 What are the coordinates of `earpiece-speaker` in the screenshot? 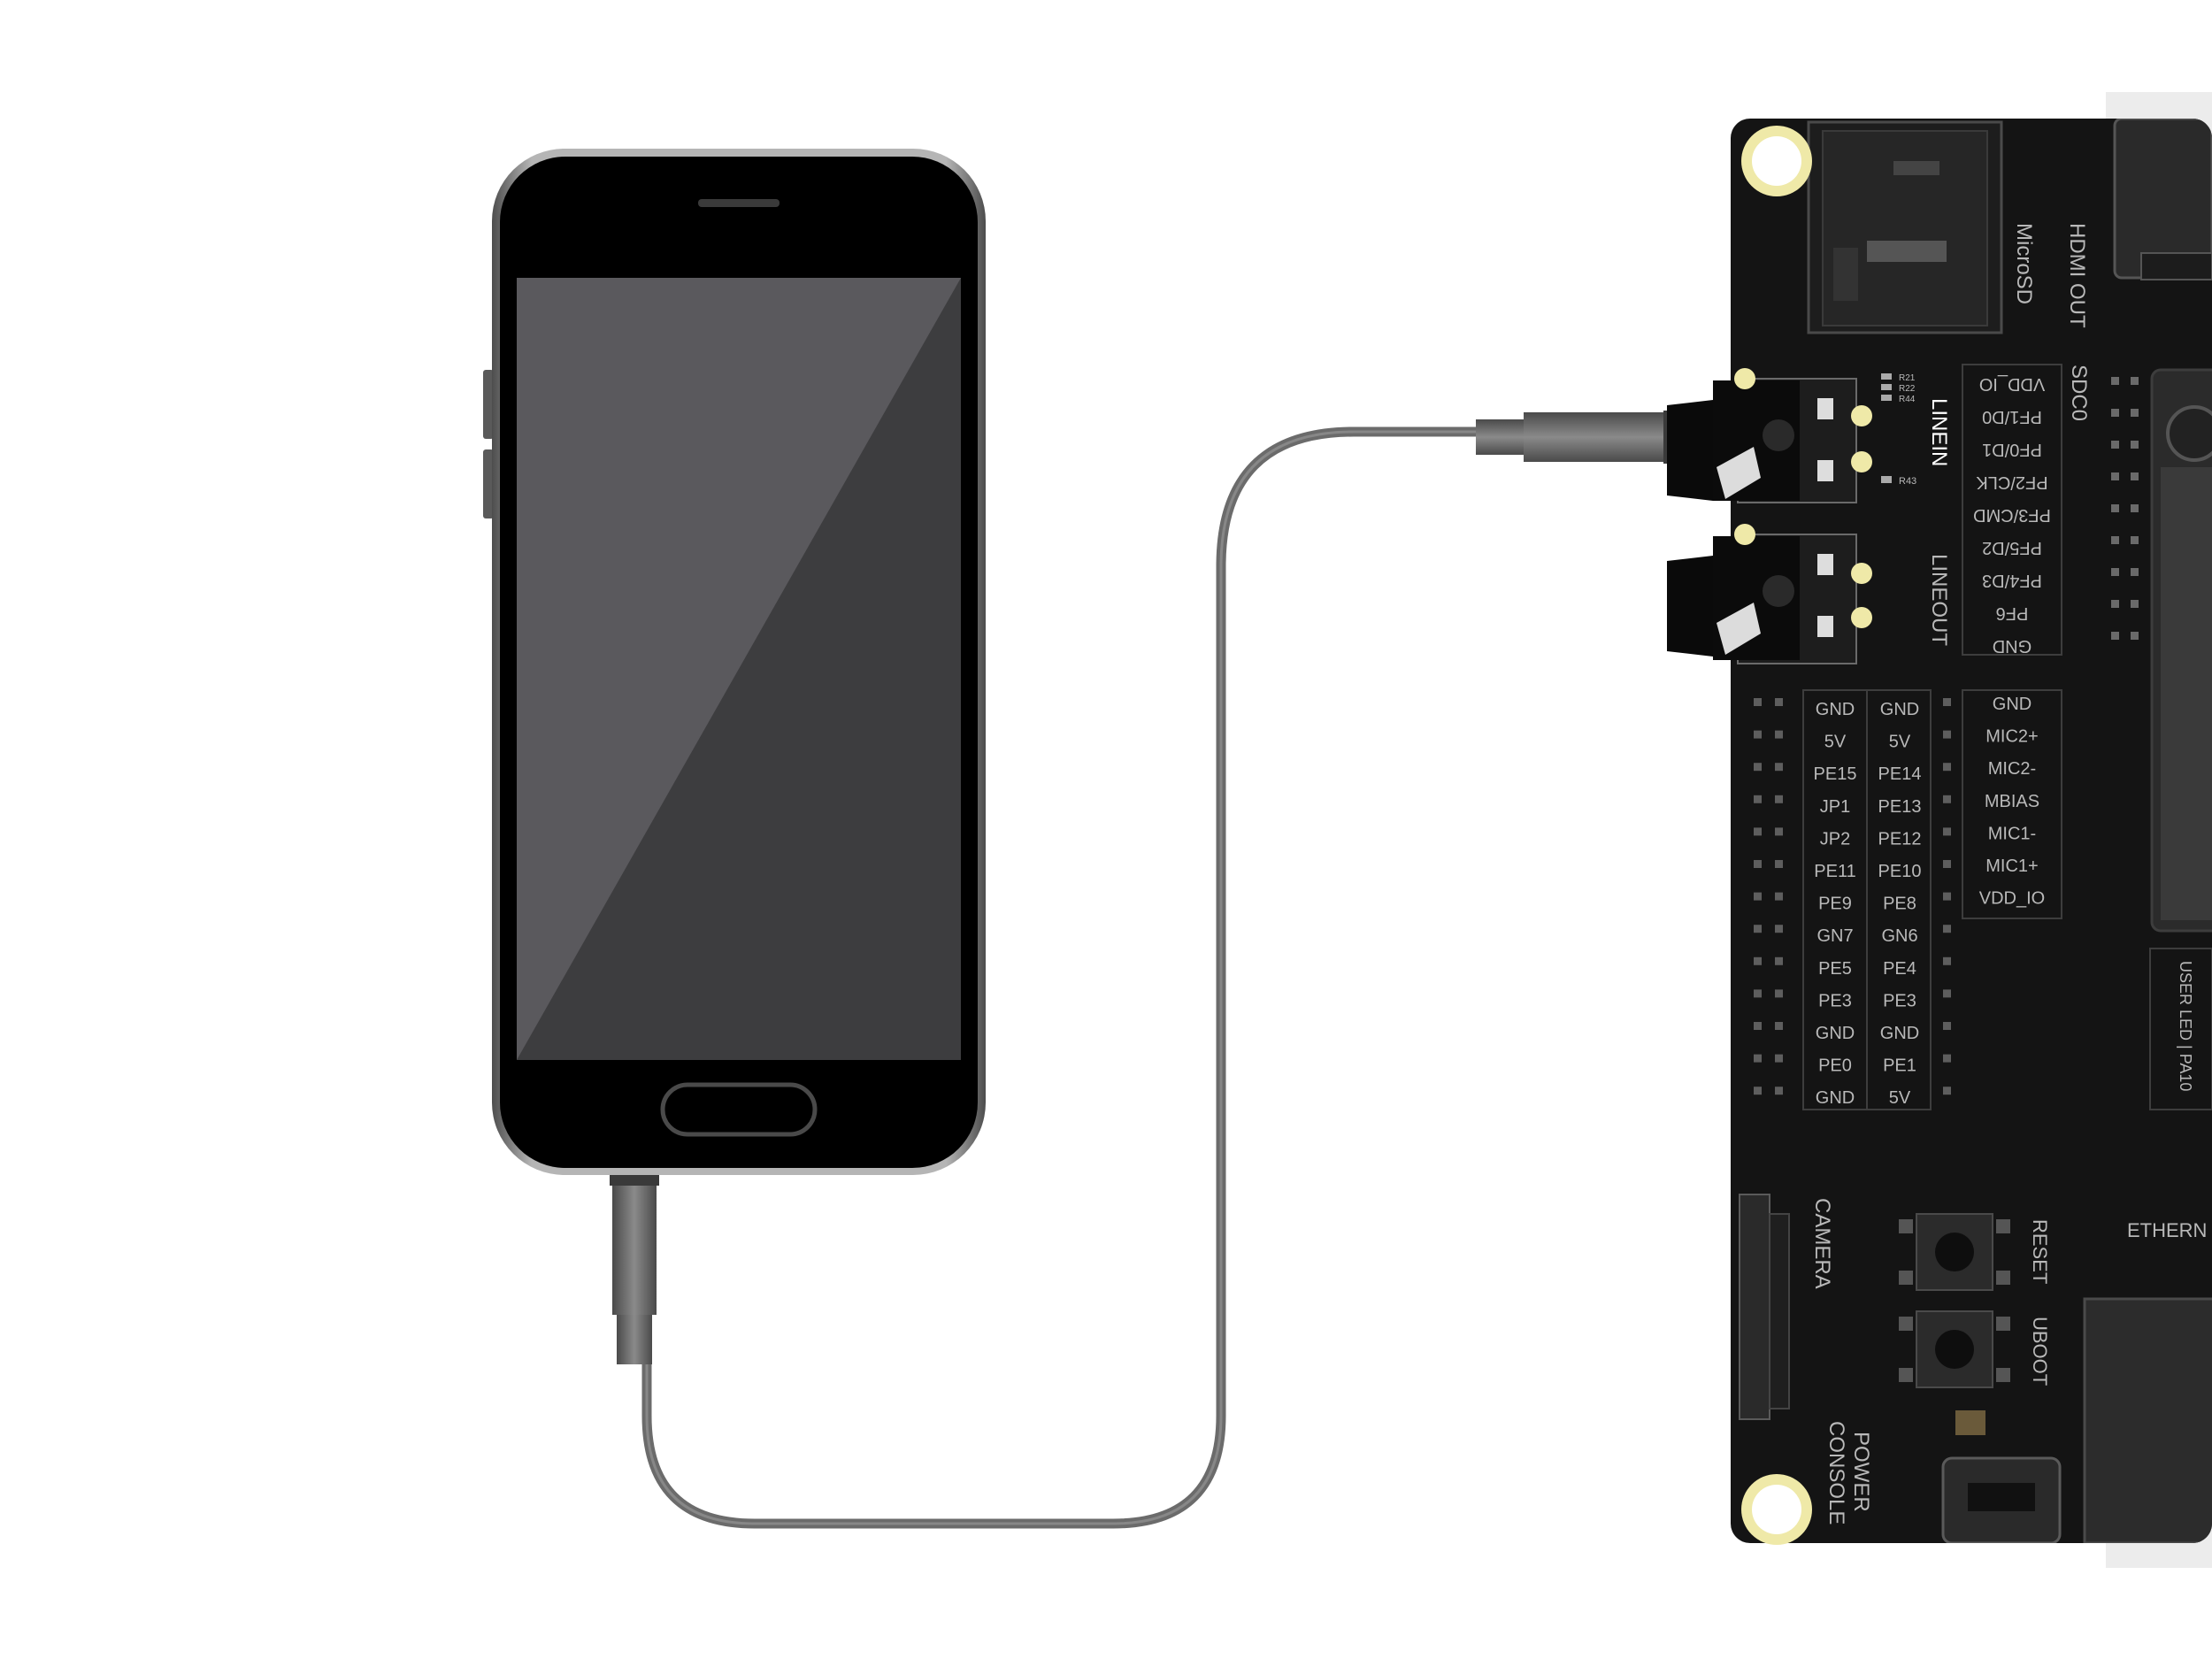 It's located at (739, 203).